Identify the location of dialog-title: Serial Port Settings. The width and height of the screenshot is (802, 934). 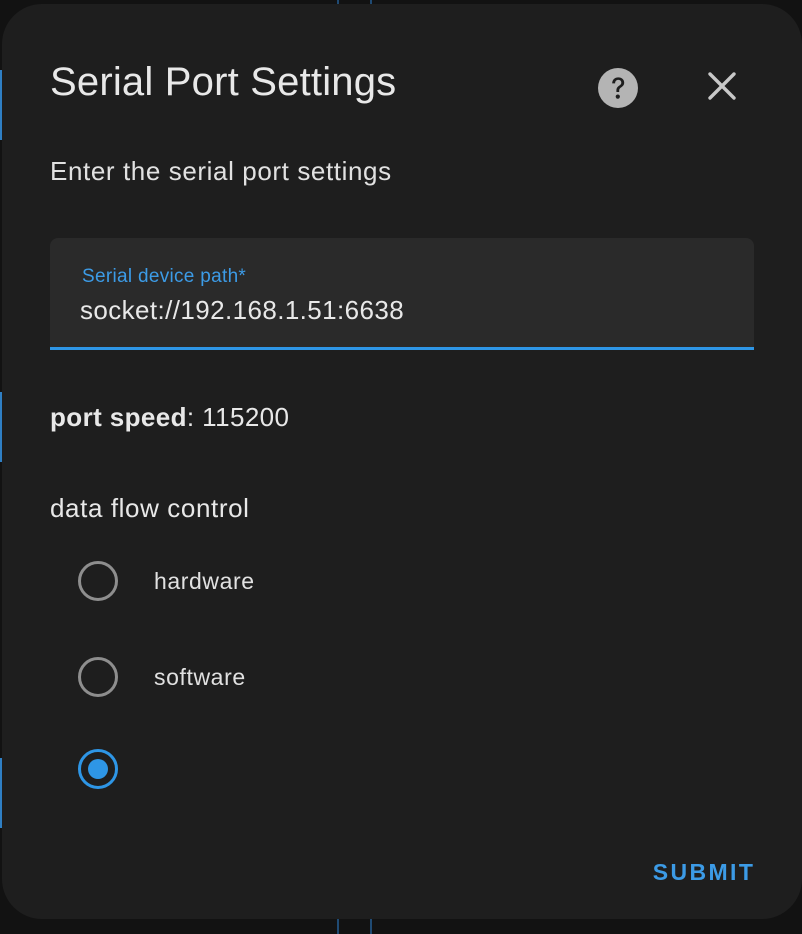
(223, 82).